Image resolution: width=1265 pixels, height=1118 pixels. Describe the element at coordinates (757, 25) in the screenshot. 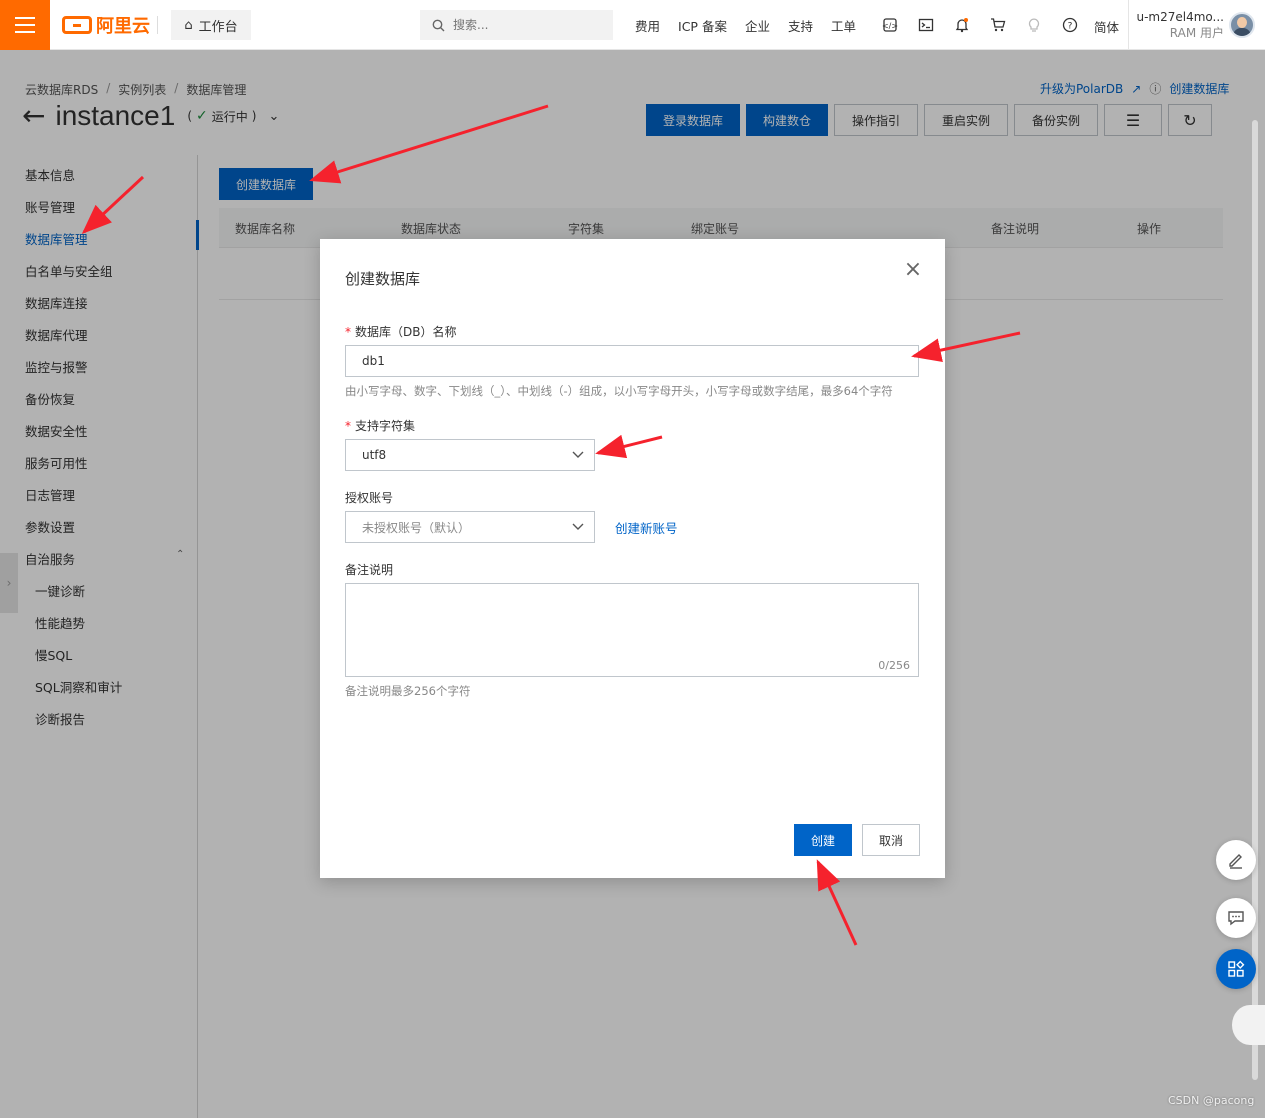

I see `nav-enterprise: 企业` at that location.